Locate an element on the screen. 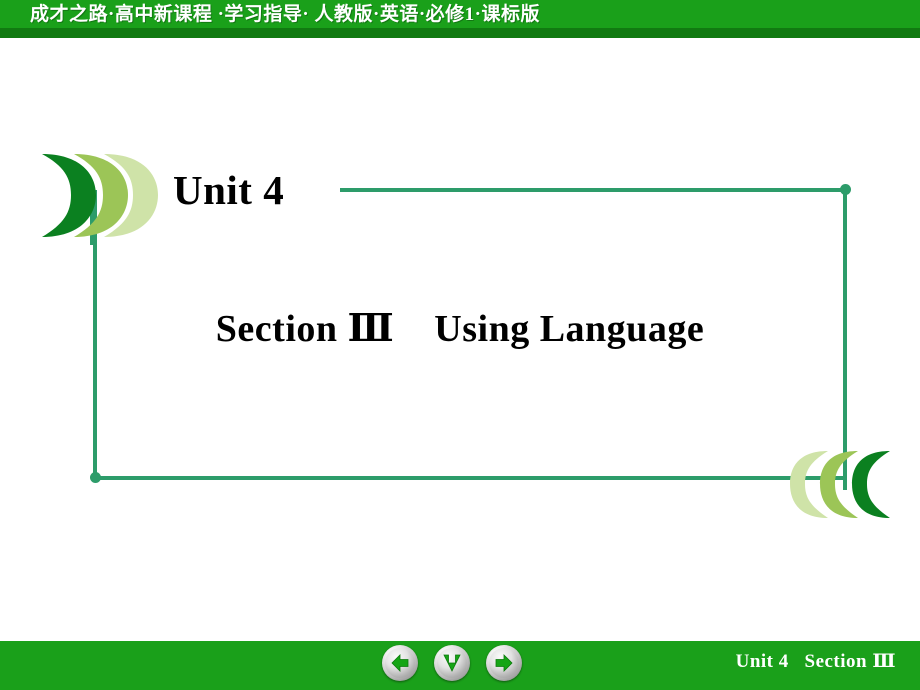 Image resolution: width=920 pixels, height=690 pixels. right-crescents-icon is located at coordinates (840, 483).